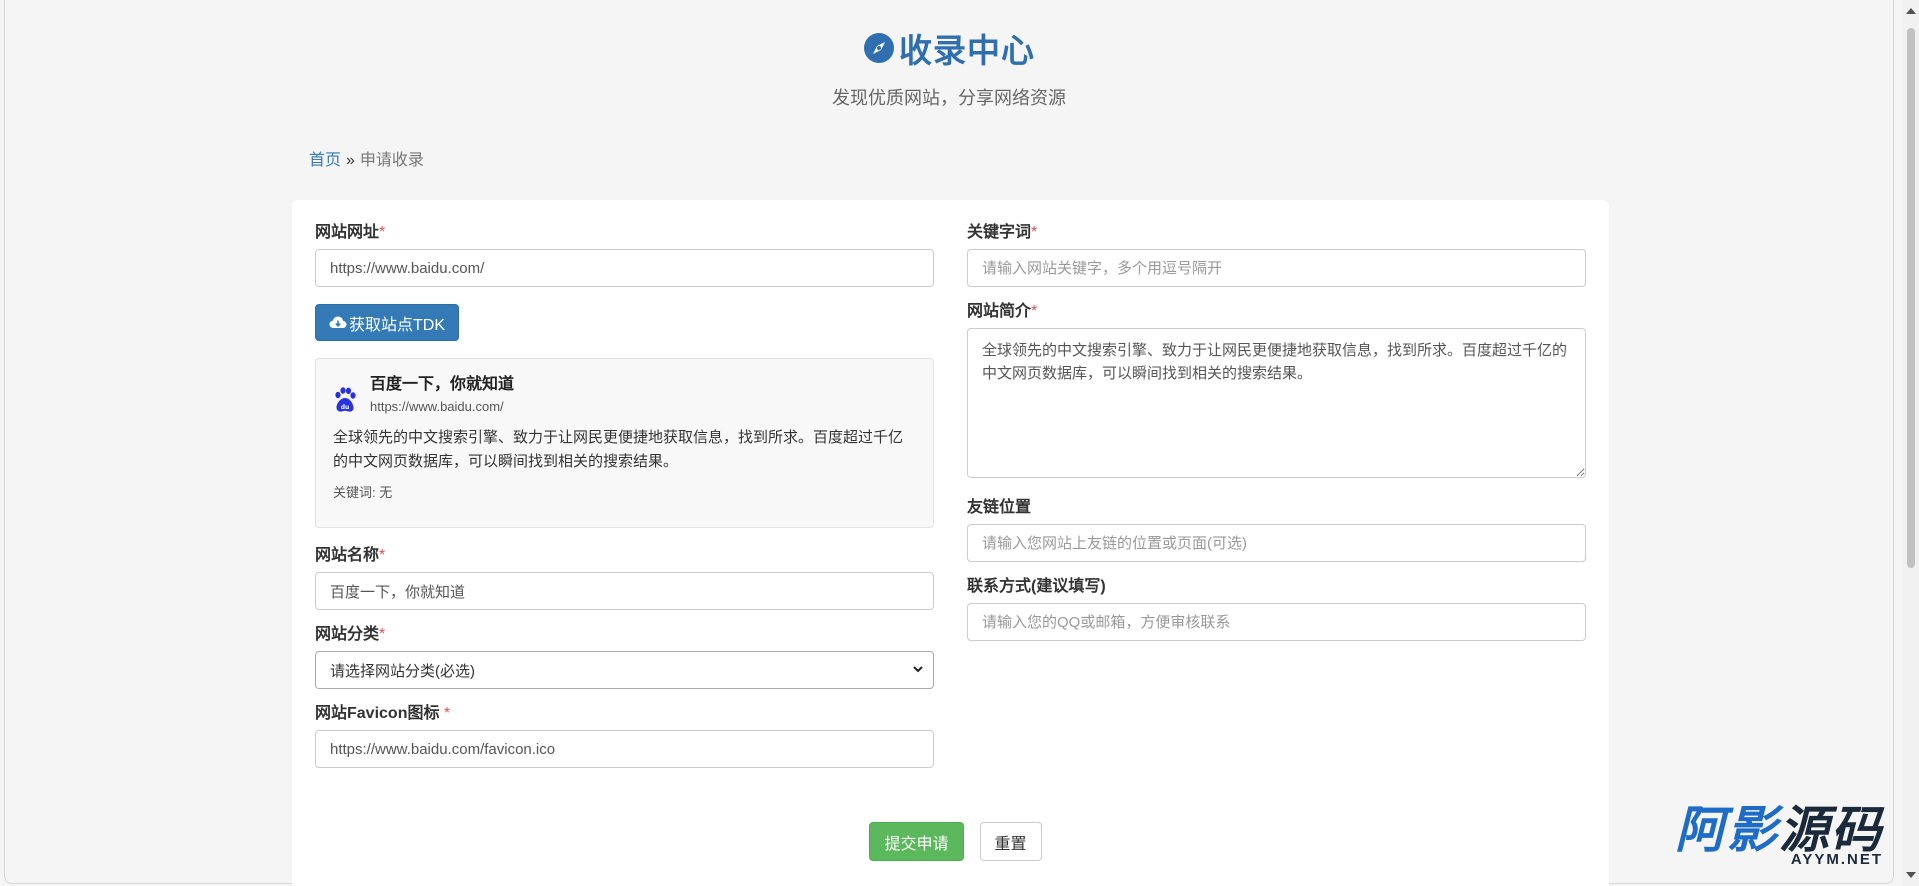 The height and width of the screenshot is (886, 1919). Describe the element at coordinates (624, 749) in the screenshot. I see `favicon-input` at that location.